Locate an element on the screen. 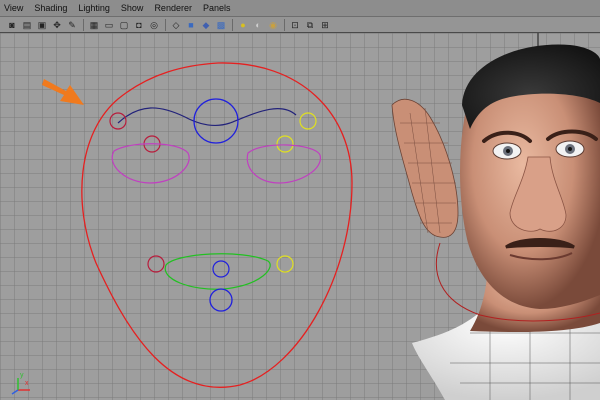 This screenshot has width=600, height=400. bookmark-icon: ▤ is located at coordinates (27, 25).